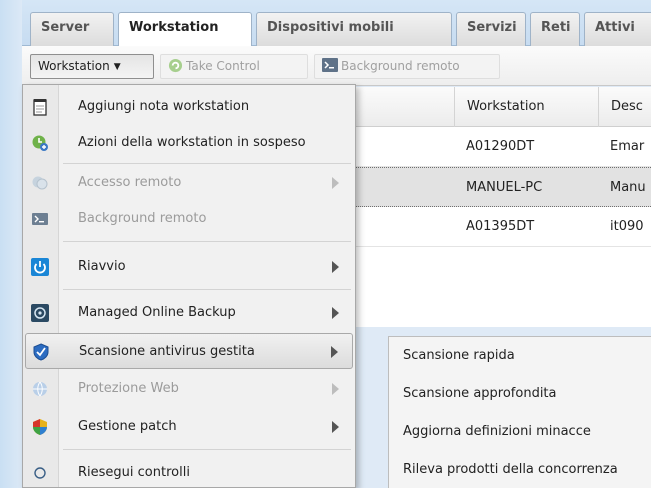 This screenshot has width=651, height=488. Describe the element at coordinates (41, 352) in the screenshot. I see `shield-icon` at that location.